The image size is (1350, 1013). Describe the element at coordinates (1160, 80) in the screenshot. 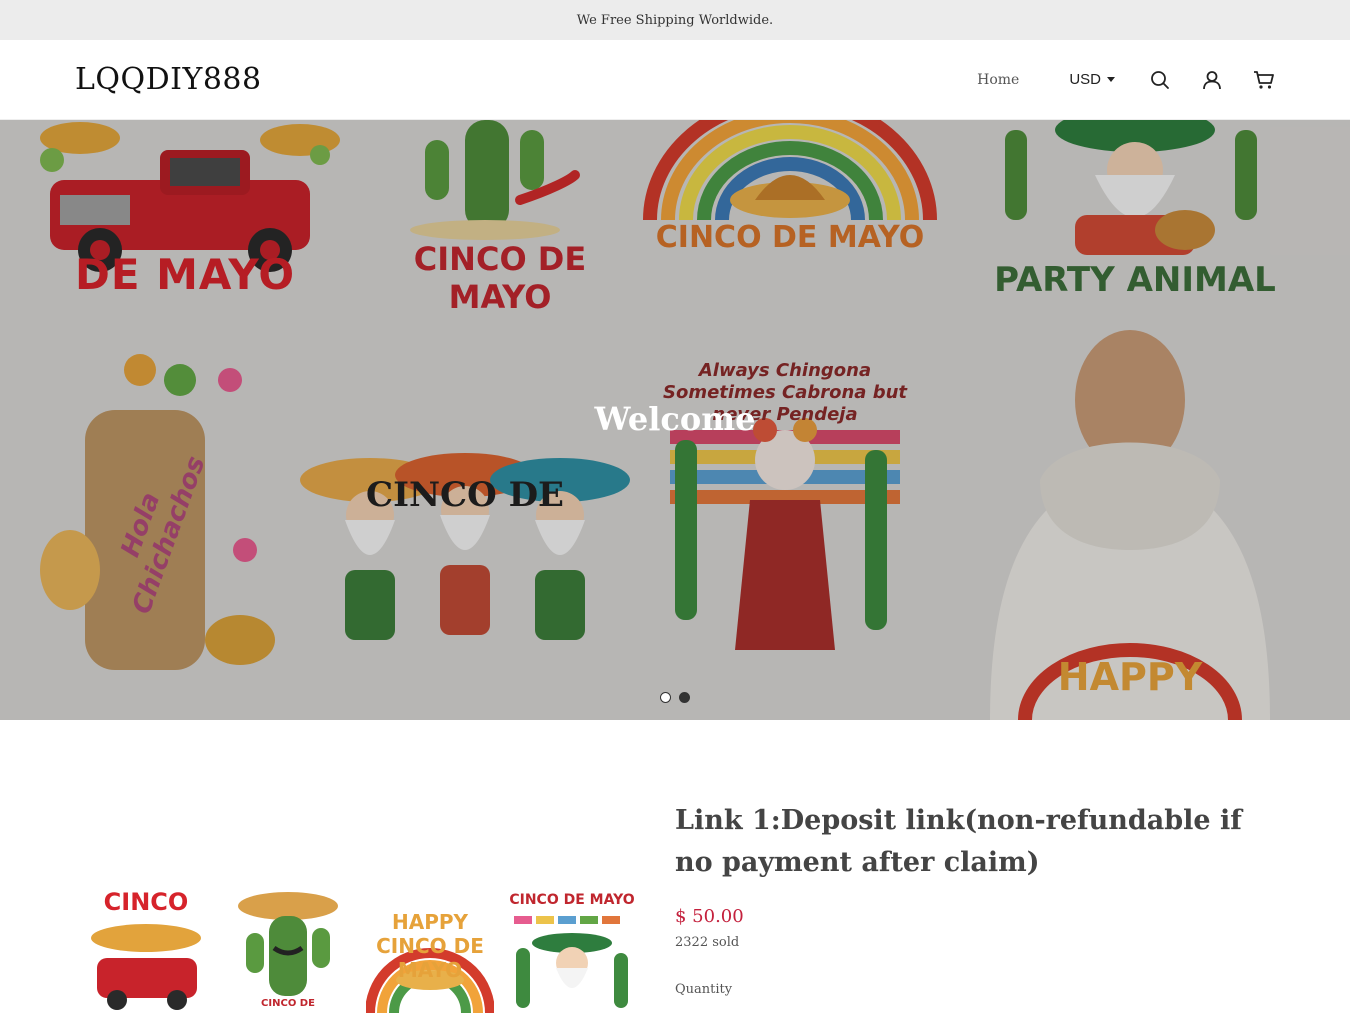

I see `search-icon` at that location.